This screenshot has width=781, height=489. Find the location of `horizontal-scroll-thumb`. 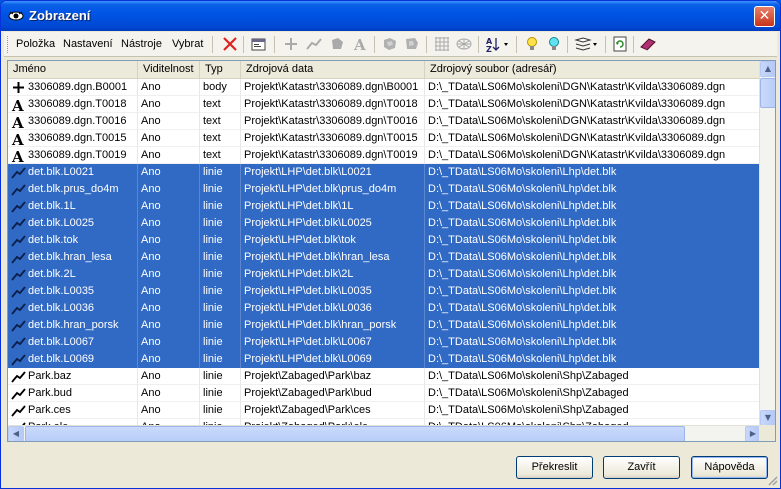

horizontal-scroll-thumb is located at coordinates (355, 433).